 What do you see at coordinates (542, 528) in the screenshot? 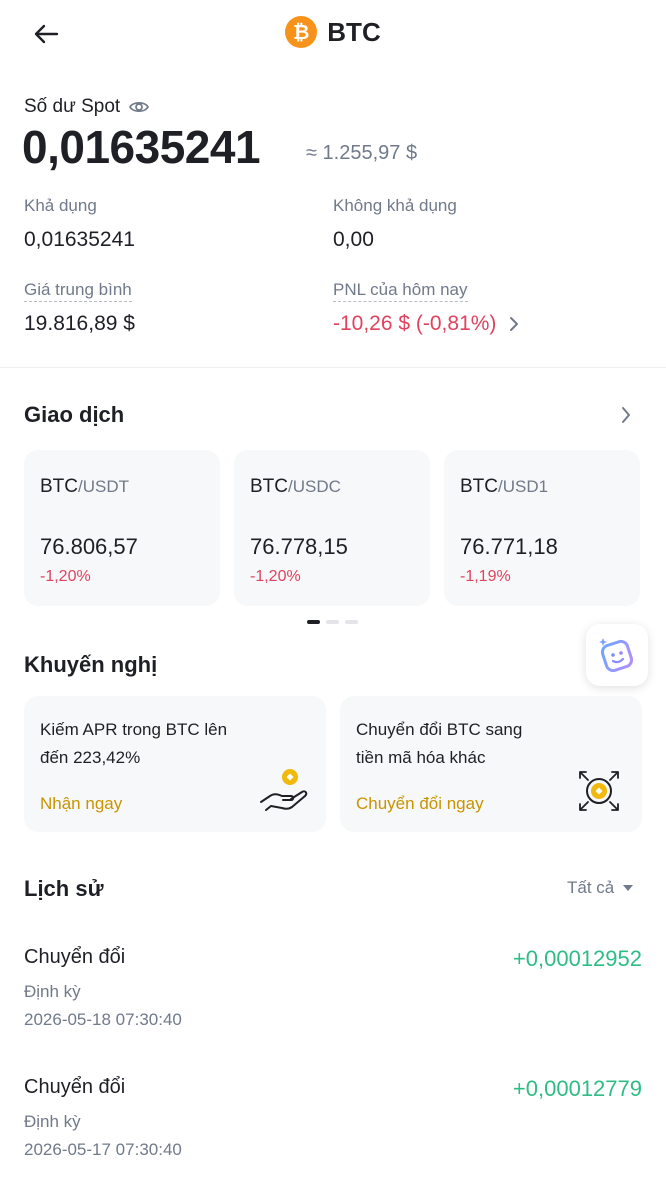
I see `pair-card-btc-usd1: BTC/USD1 76.771,18 -1,19%` at bounding box center [542, 528].